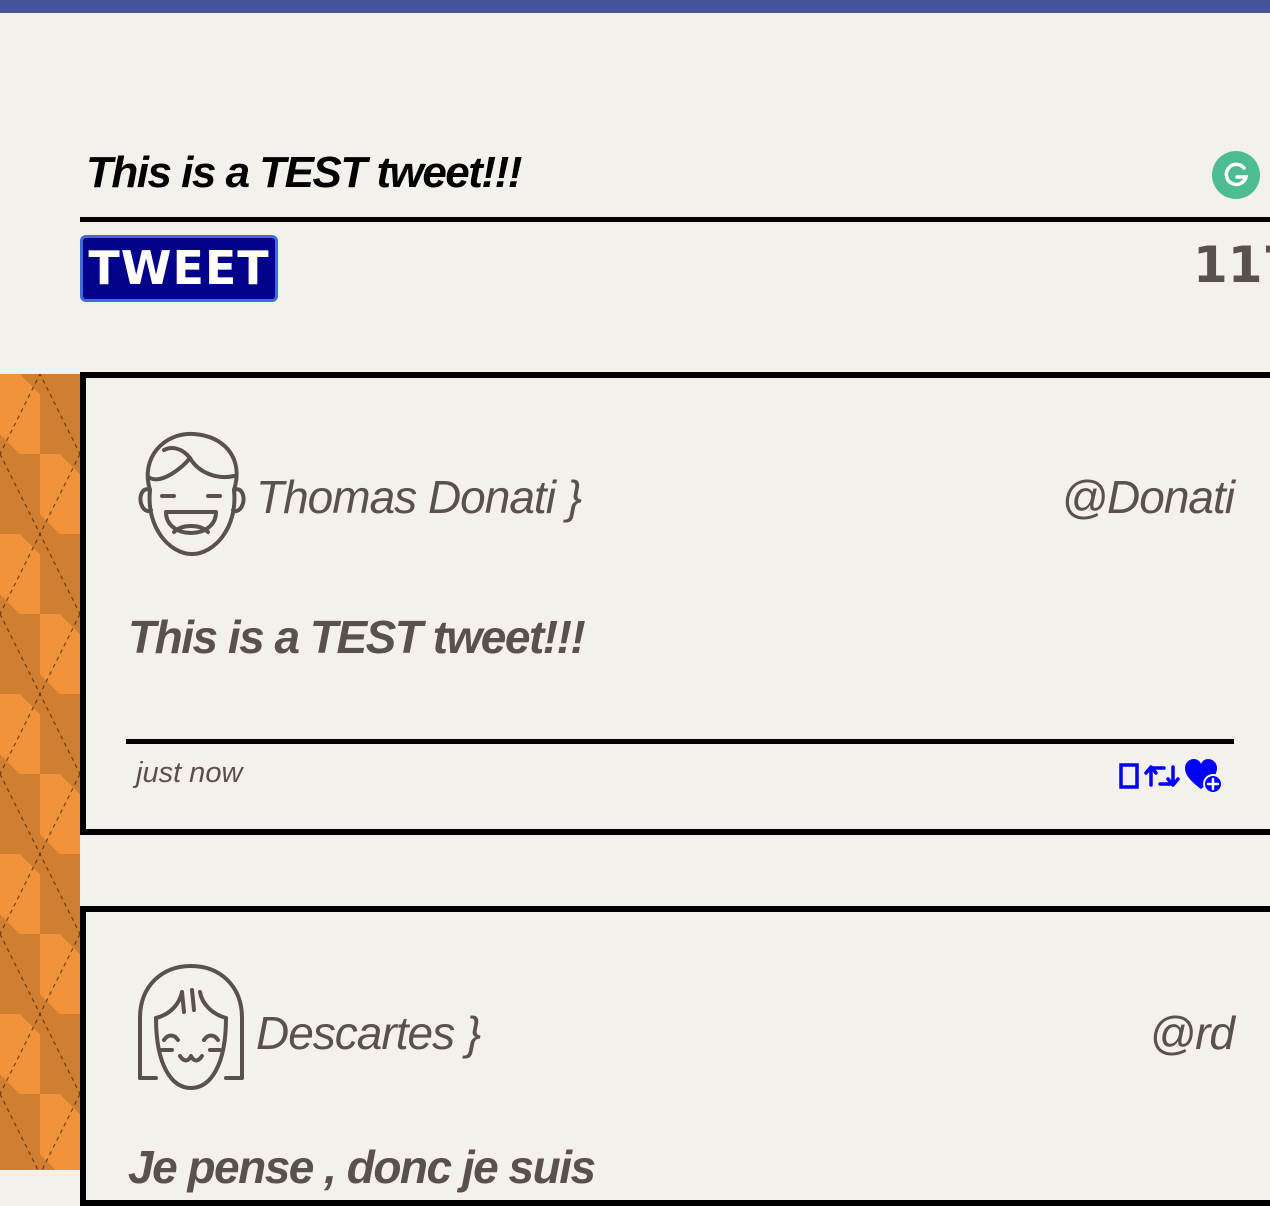 This screenshot has width=1270, height=1206. What do you see at coordinates (1231, 265) in the screenshot?
I see `character-counter: 117` at bounding box center [1231, 265].